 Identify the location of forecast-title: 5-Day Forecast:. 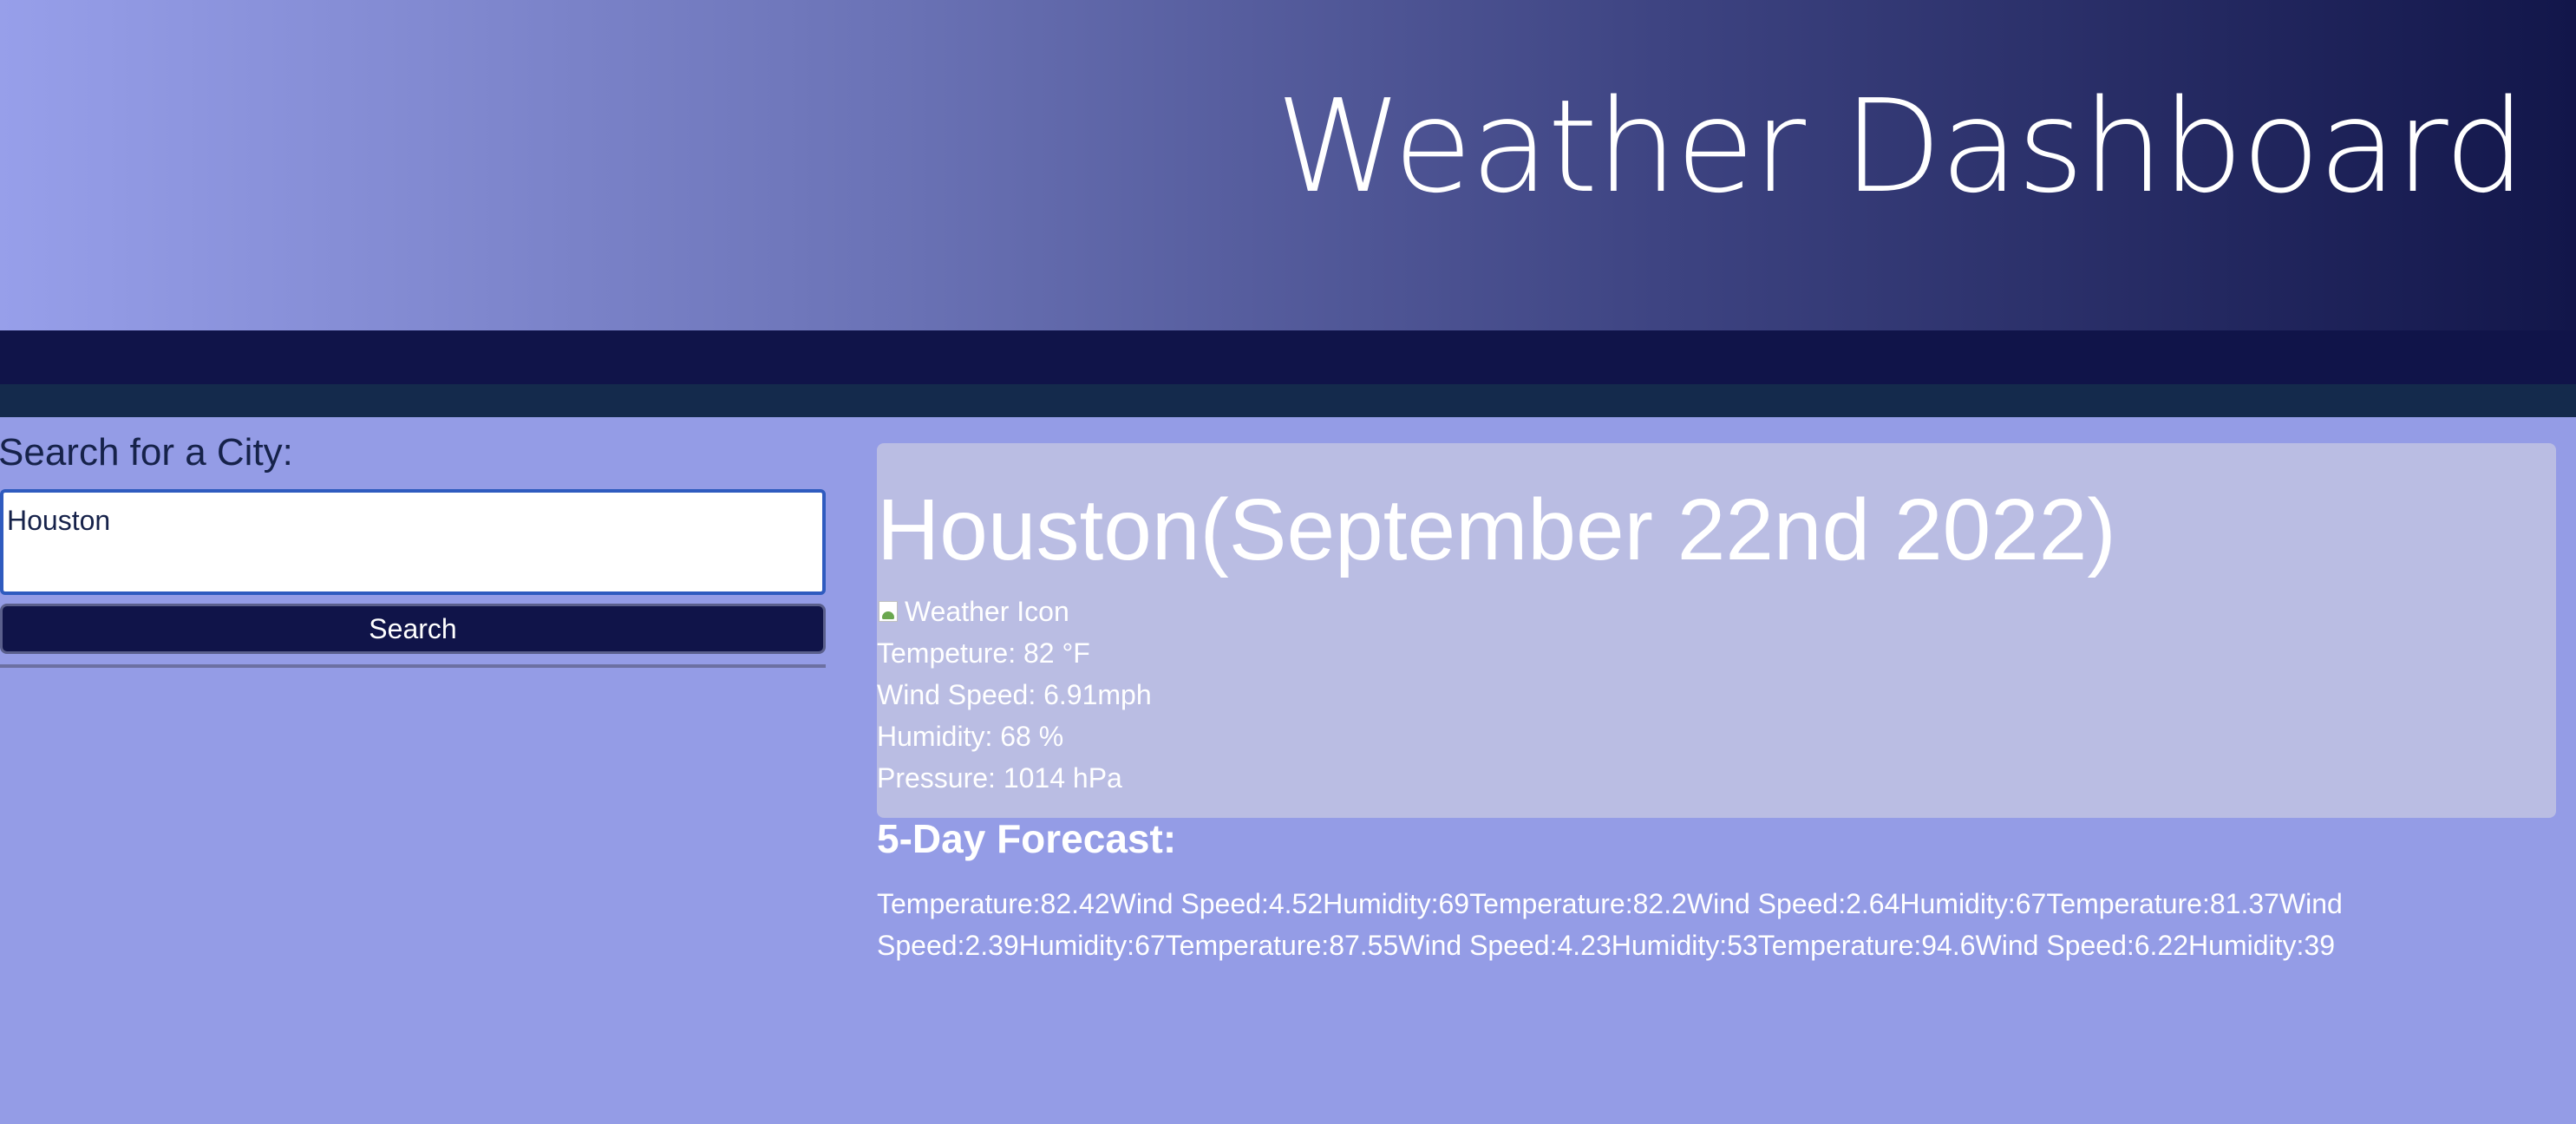
(1027, 838).